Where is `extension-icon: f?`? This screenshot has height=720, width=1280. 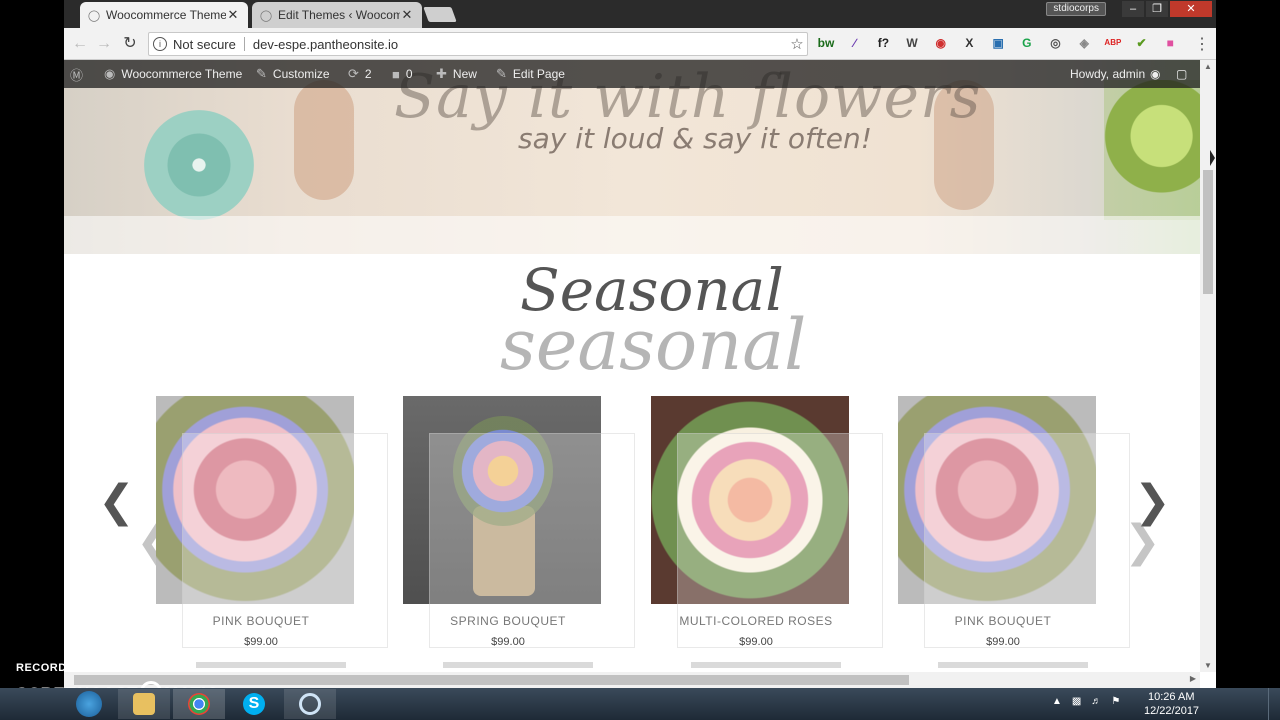
extension-icon: f? is located at coordinates (883, 43).